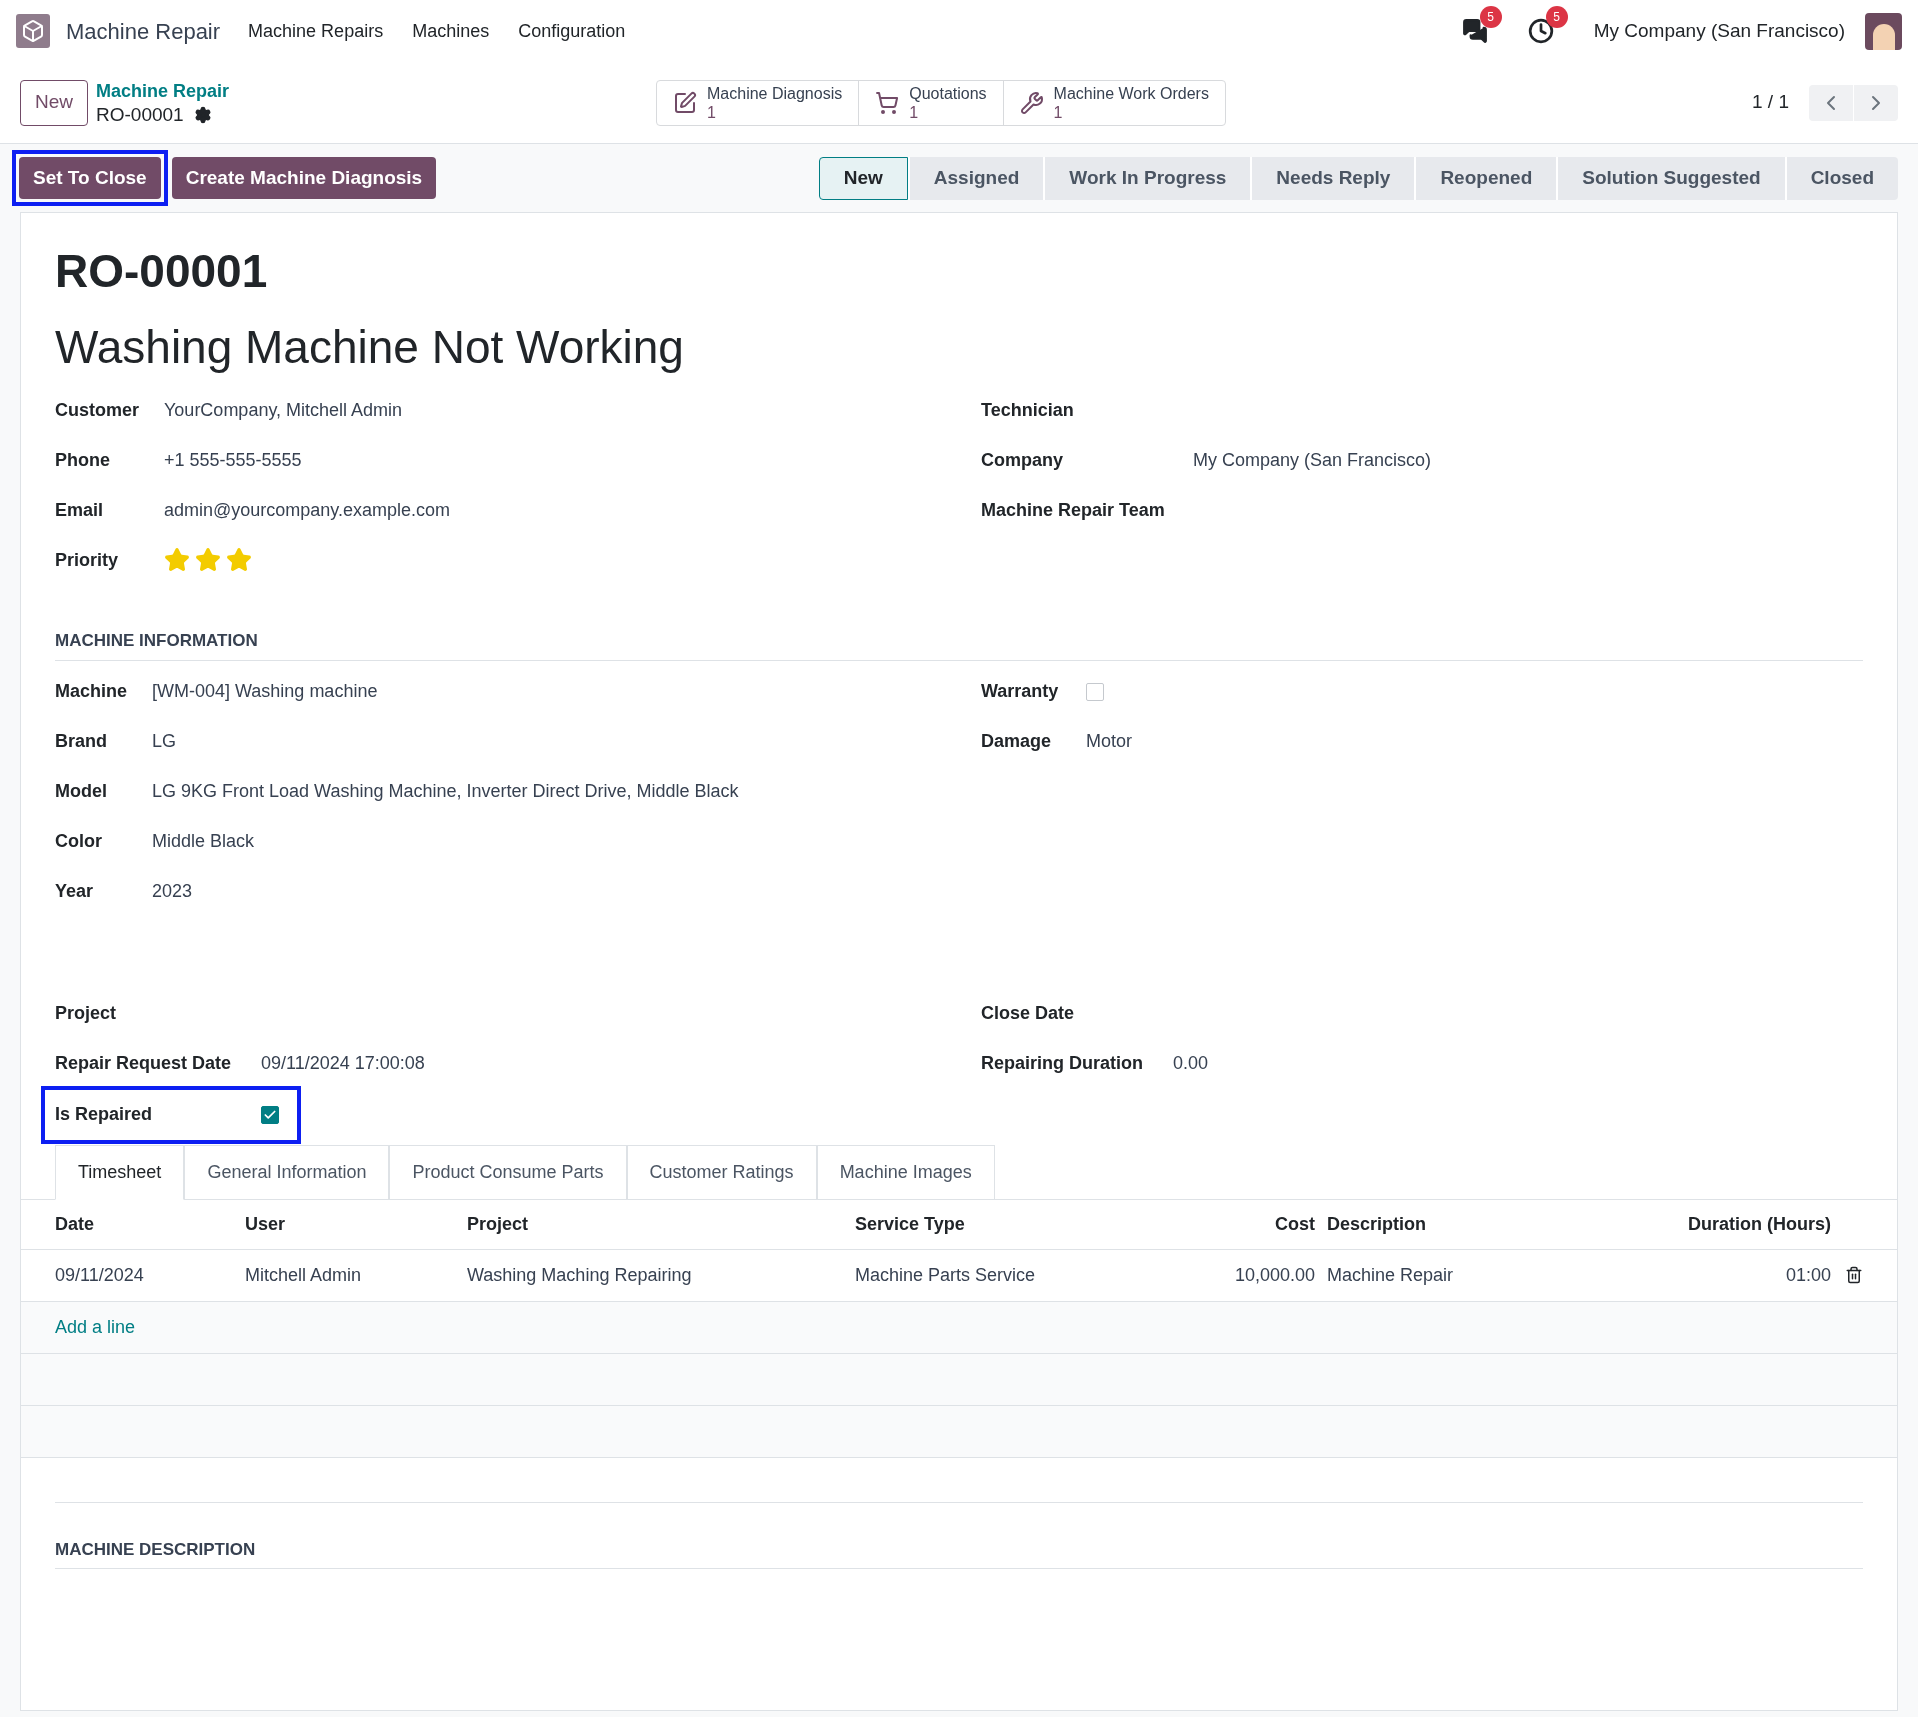  I want to click on table-cell-text: 09/11/2024, so click(100, 1275).